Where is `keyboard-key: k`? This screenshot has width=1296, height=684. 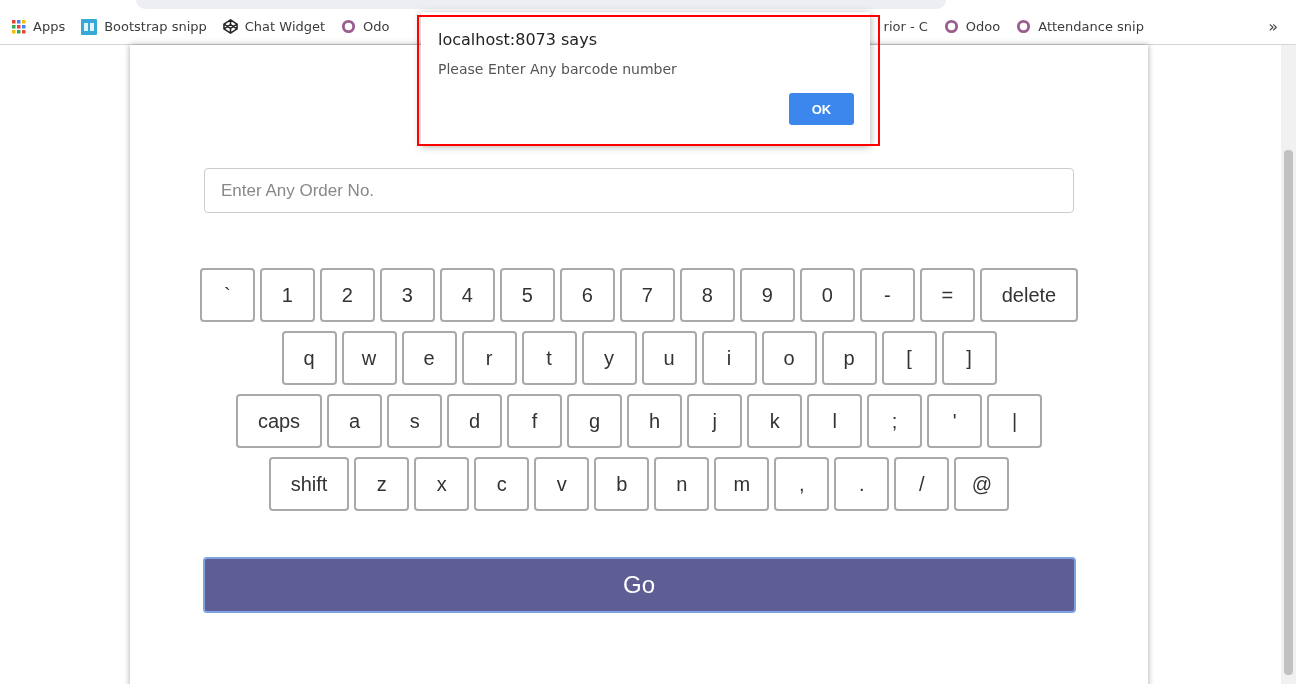 keyboard-key: k is located at coordinates (775, 421).